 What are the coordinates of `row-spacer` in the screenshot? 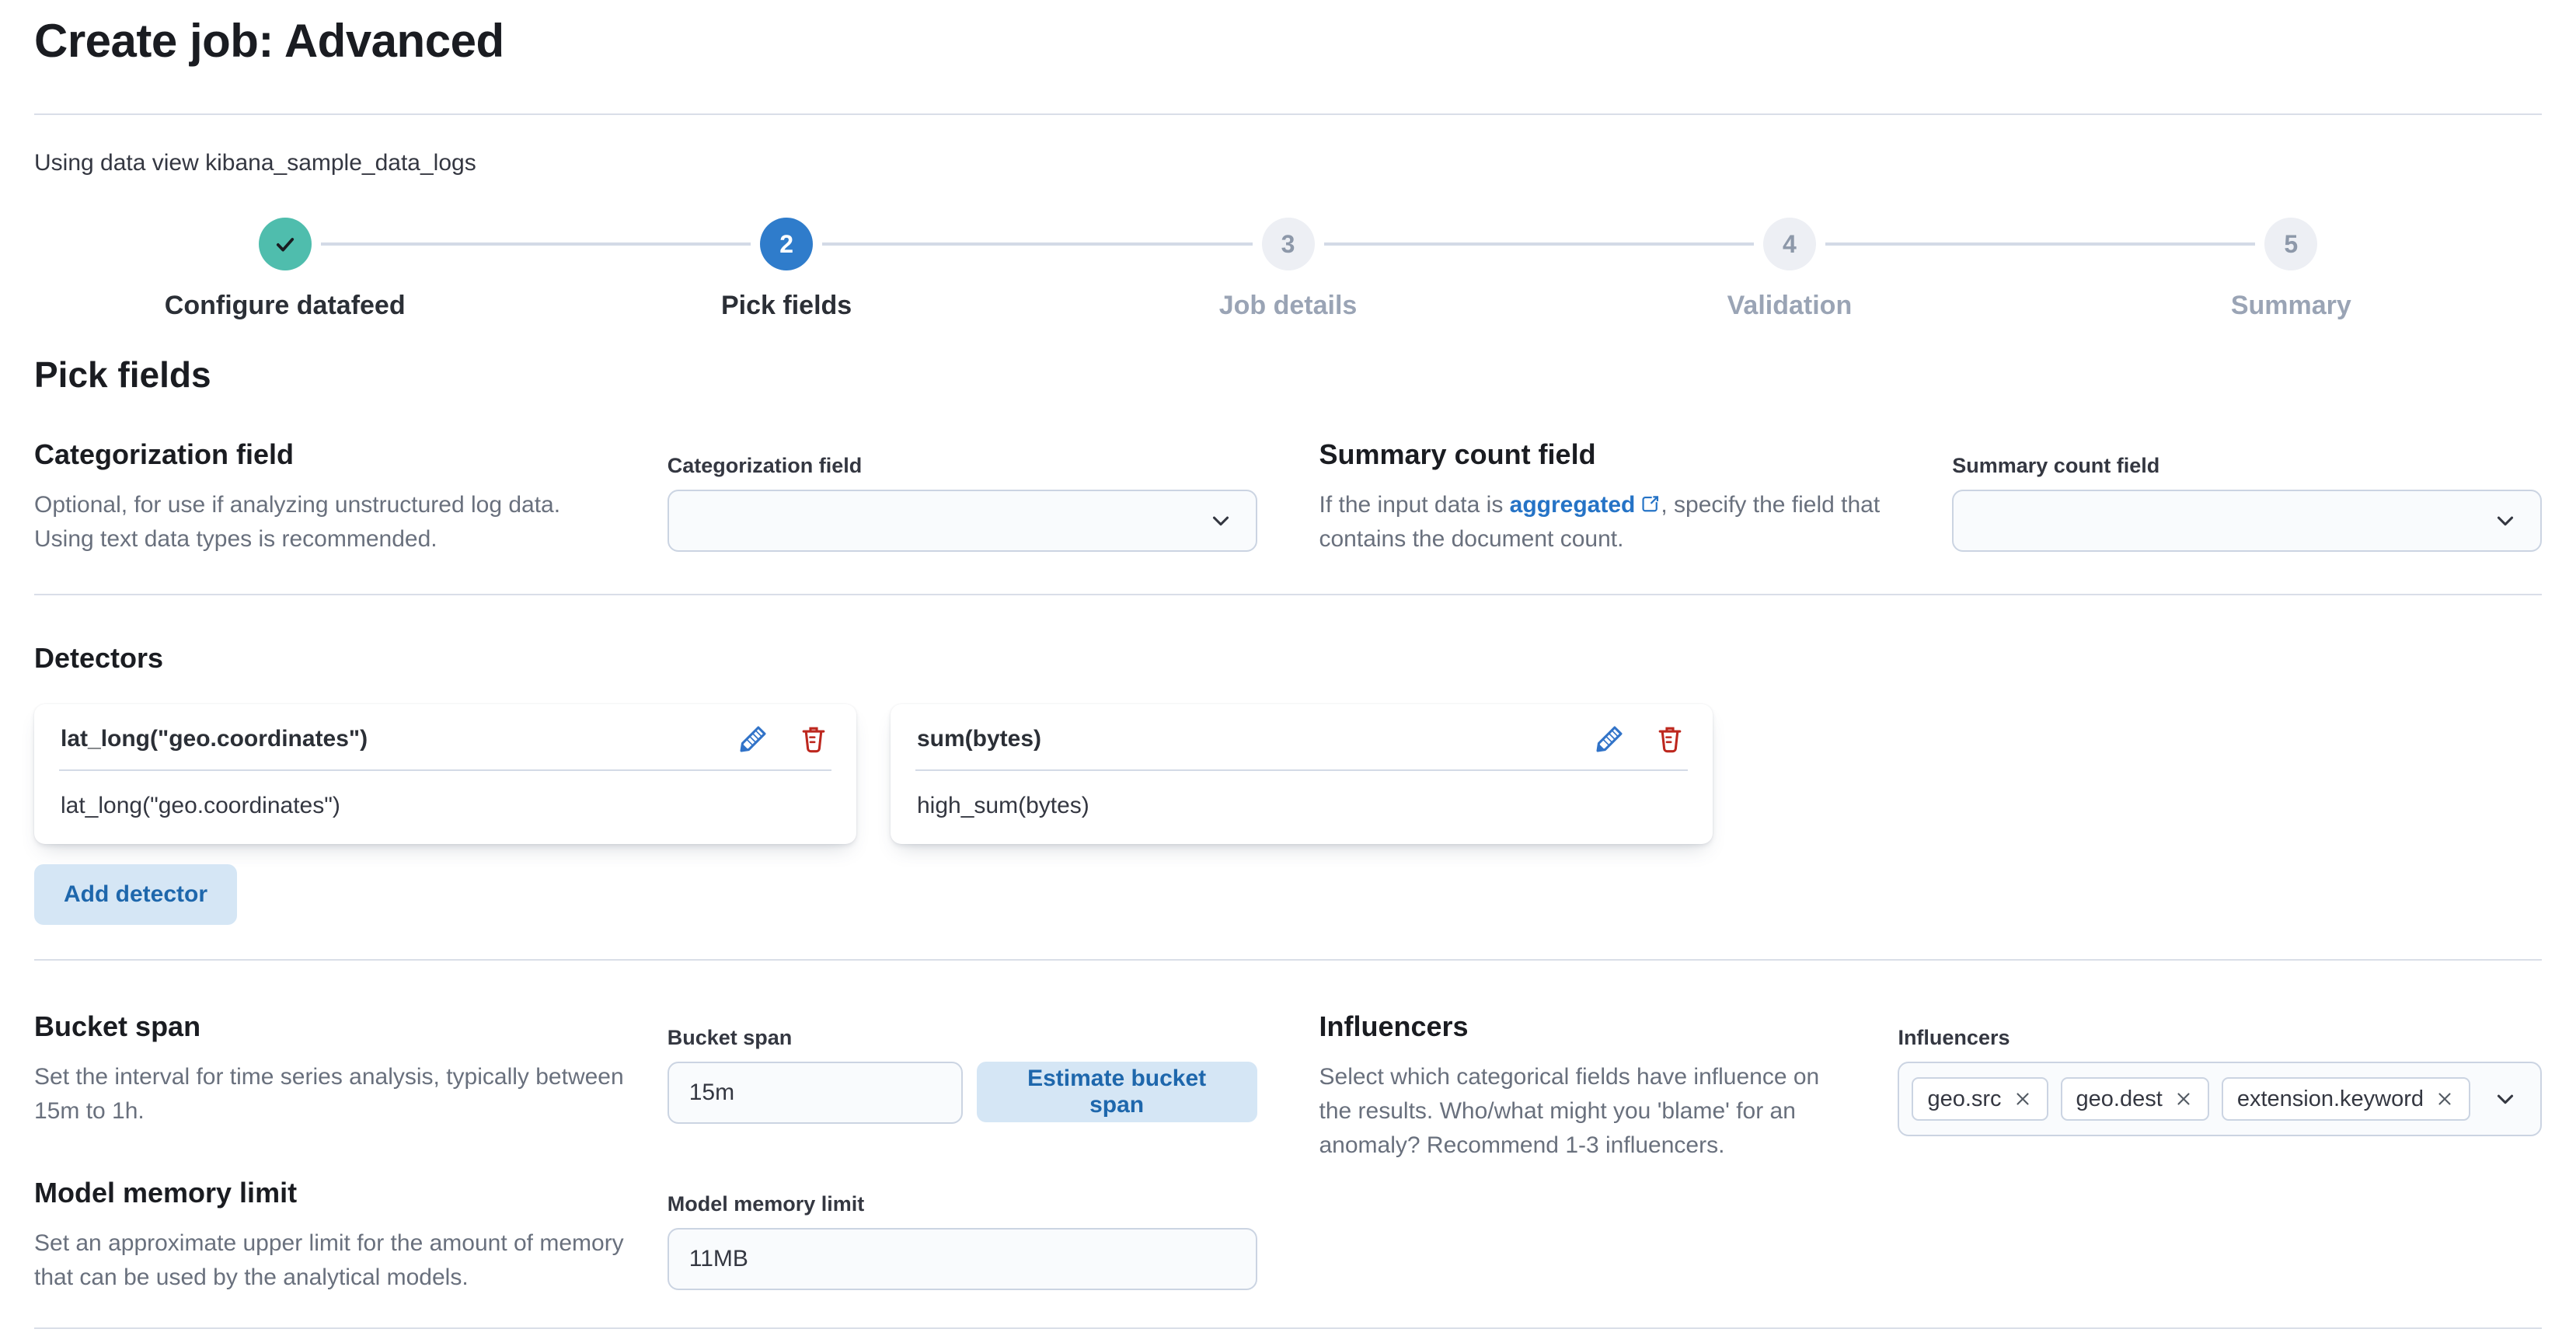 It's located at (1931, 1235).